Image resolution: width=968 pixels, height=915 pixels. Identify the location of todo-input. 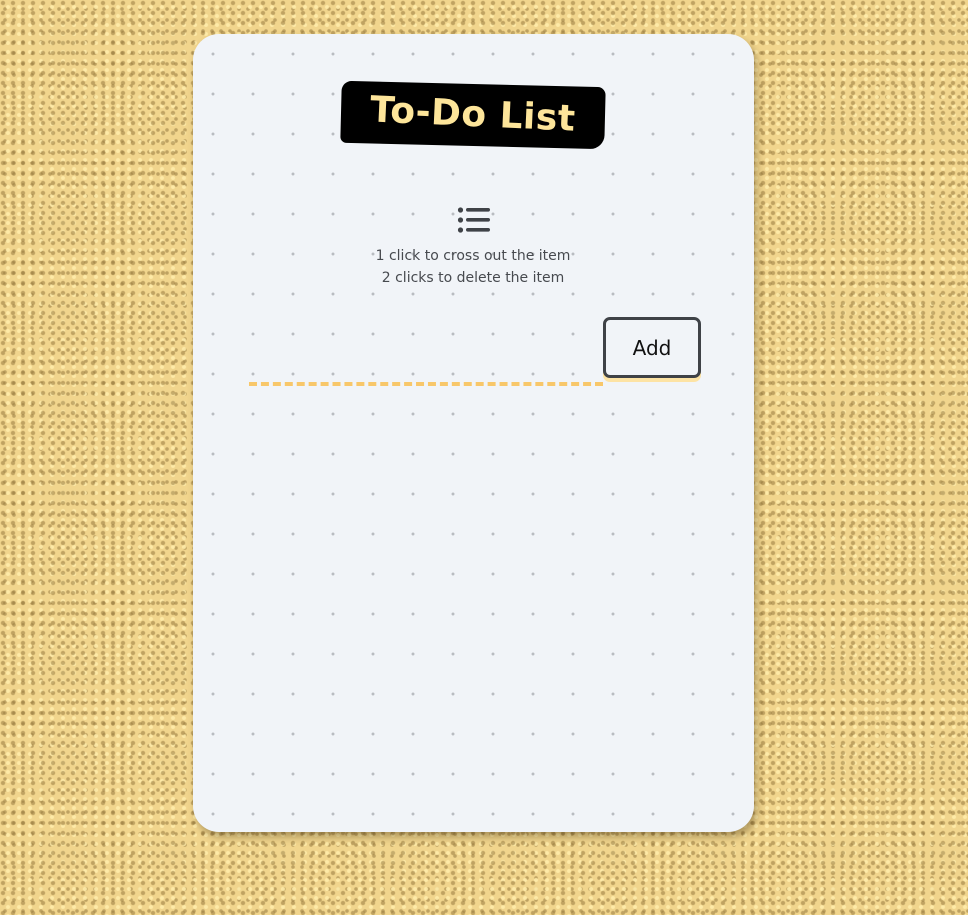
(426, 369).